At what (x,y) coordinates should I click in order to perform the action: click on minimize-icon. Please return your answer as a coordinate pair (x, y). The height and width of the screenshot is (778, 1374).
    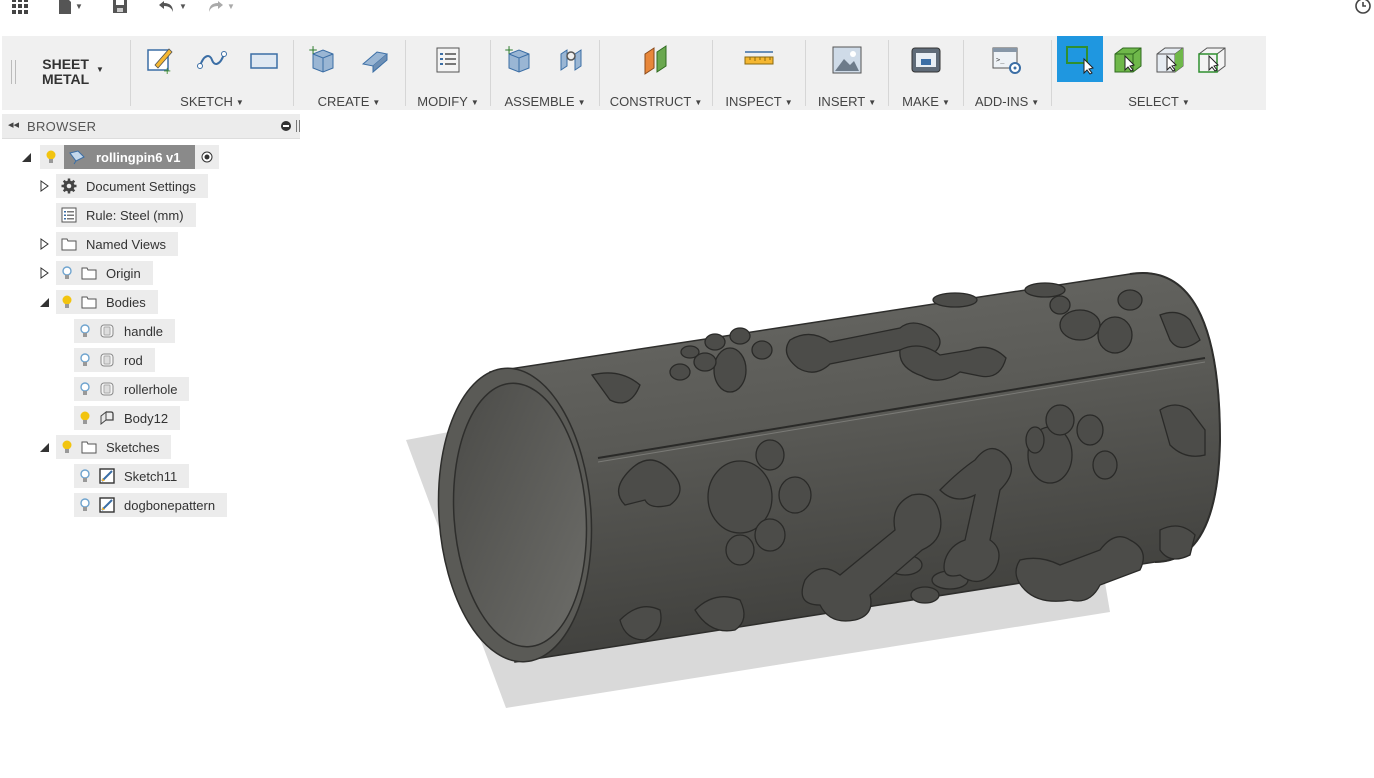
    Looking at the image, I should click on (286, 126).